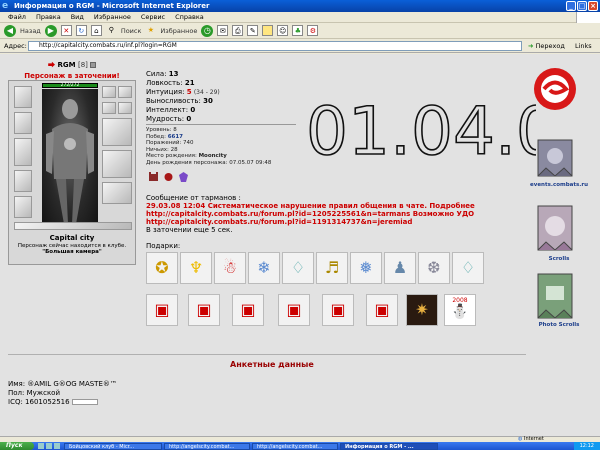 This screenshot has height=450, width=600. What do you see at coordinates (66, 30) in the screenshot?
I see `stop-icon: ✕` at bounding box center [66, 30].